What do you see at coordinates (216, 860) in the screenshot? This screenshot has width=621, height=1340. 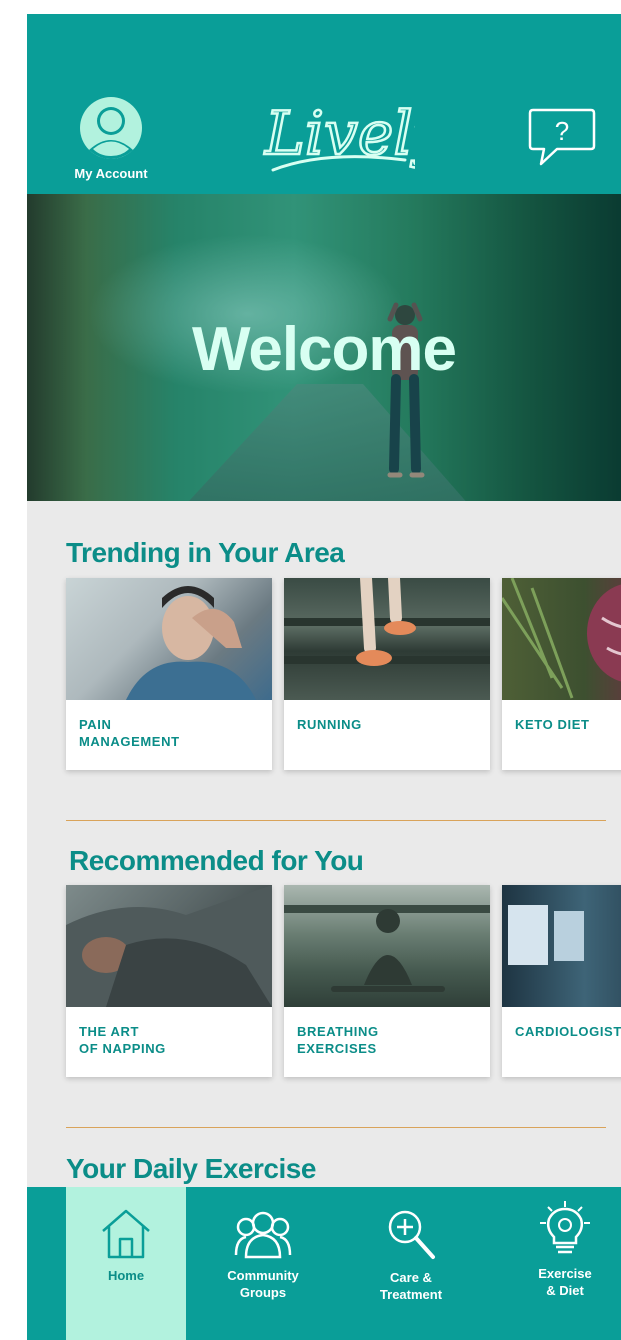 I see `recommended-title: Recommended for You` at bounding box center [216, 860].